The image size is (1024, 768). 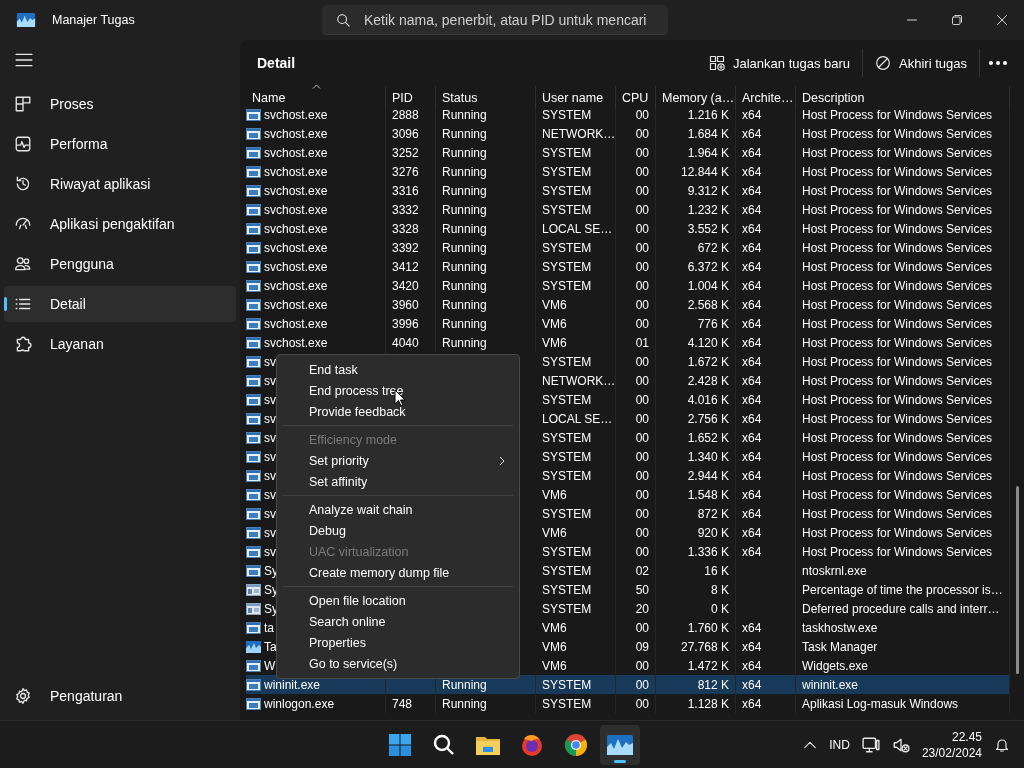 What do you see at coordinates (398, 411) in the screenshot?
I see `menu-item: Provide feedback` at bounding box center [398, 411].